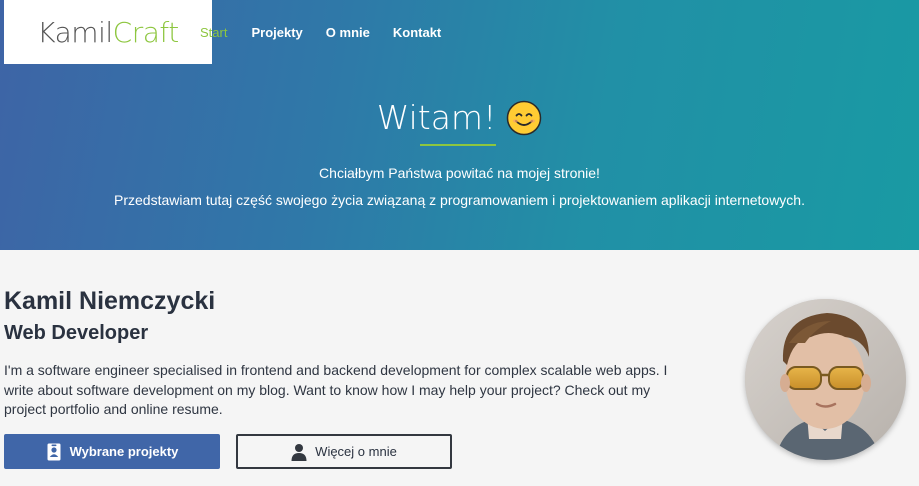 This screenshot has height=486, width=919. Describe the element at coordinates (110, 301) in the screenshot. I see `profile-name: Kamil Niemczycki` at that location.